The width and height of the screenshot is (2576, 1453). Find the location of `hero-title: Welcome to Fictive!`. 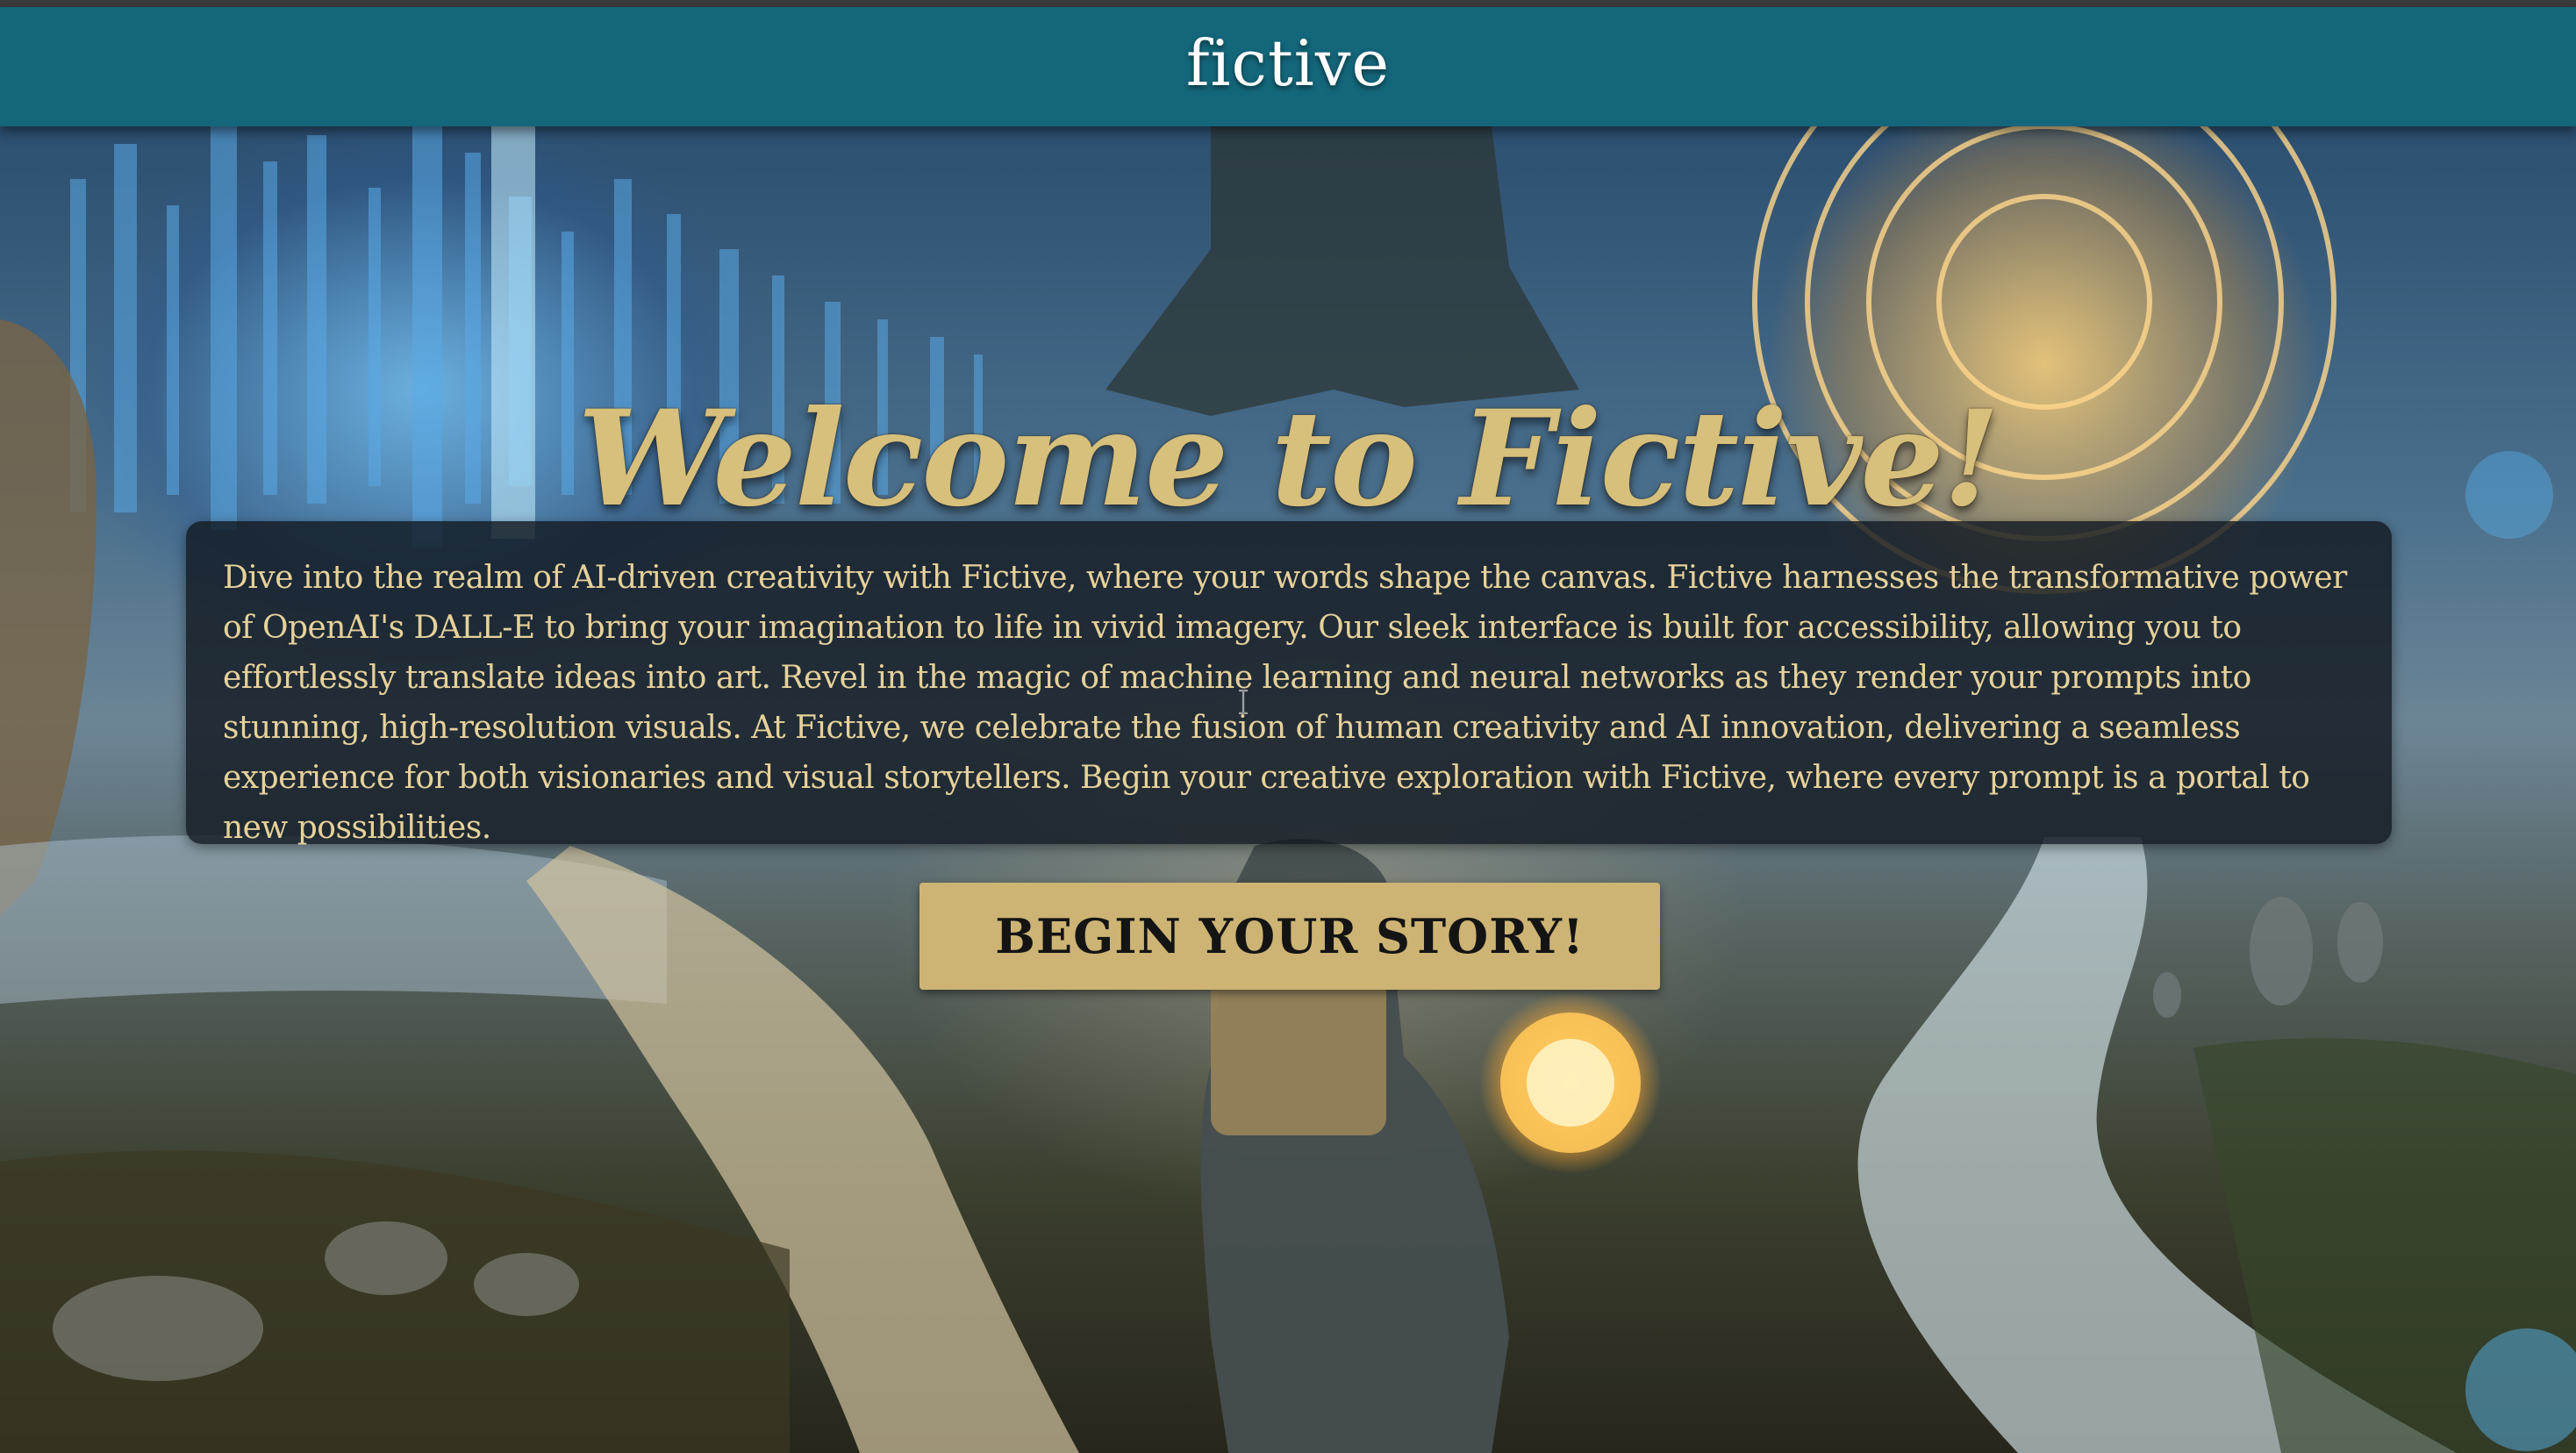

hero-title: Welcome to Fictive! is located at coordinates (1288, 458).